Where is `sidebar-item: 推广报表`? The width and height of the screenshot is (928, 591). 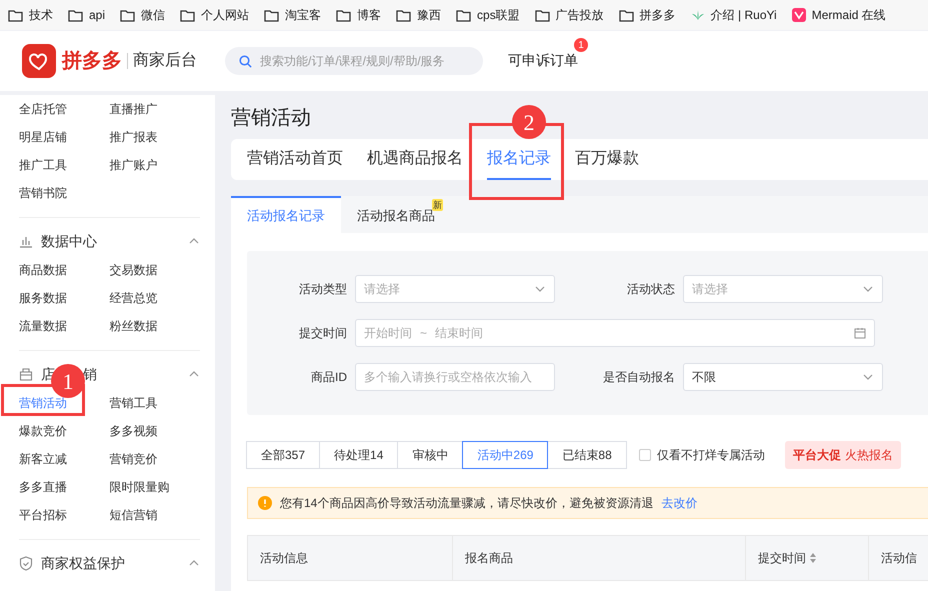
sidebar-item: 推广报表 is located at coordinates (155, 137).